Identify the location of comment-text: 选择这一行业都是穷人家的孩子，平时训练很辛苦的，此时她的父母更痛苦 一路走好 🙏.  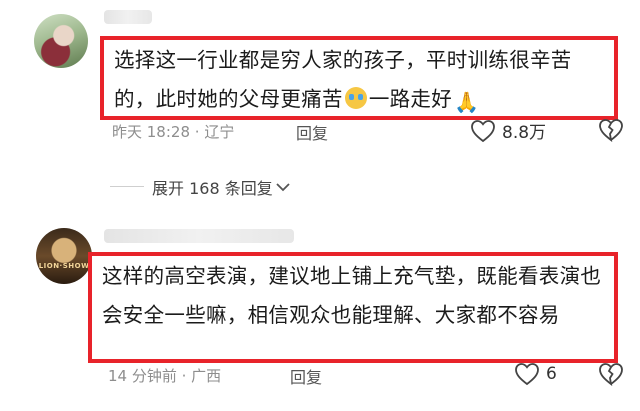
(361, 80).